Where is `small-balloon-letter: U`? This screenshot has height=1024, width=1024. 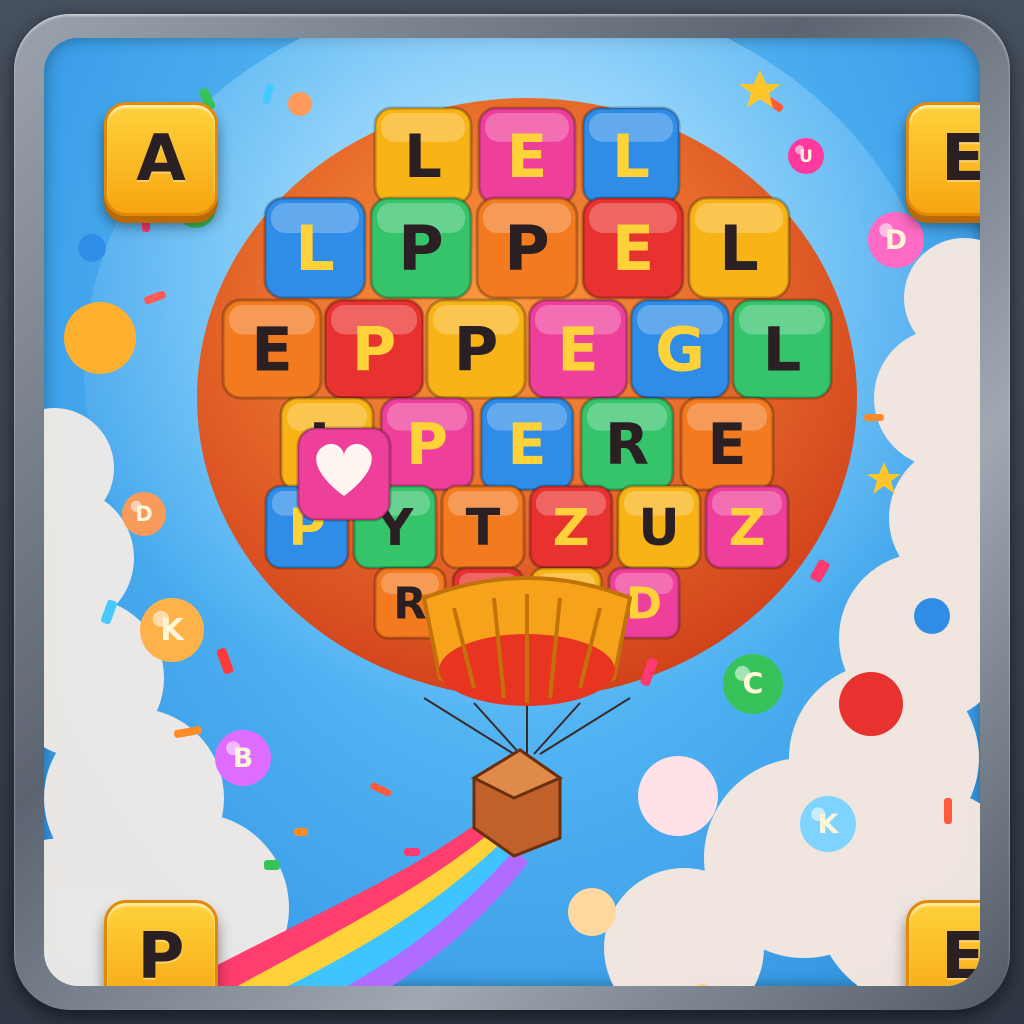 small-balloon-letter: U is located at coordinates (806, 157).